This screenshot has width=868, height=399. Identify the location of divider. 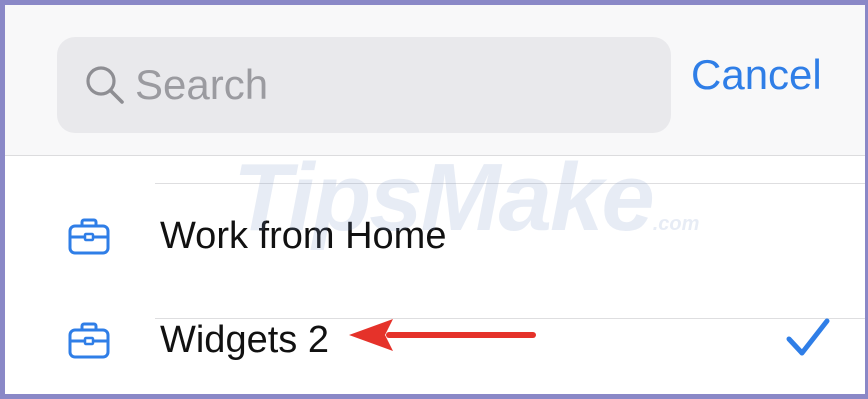
(510, 183).